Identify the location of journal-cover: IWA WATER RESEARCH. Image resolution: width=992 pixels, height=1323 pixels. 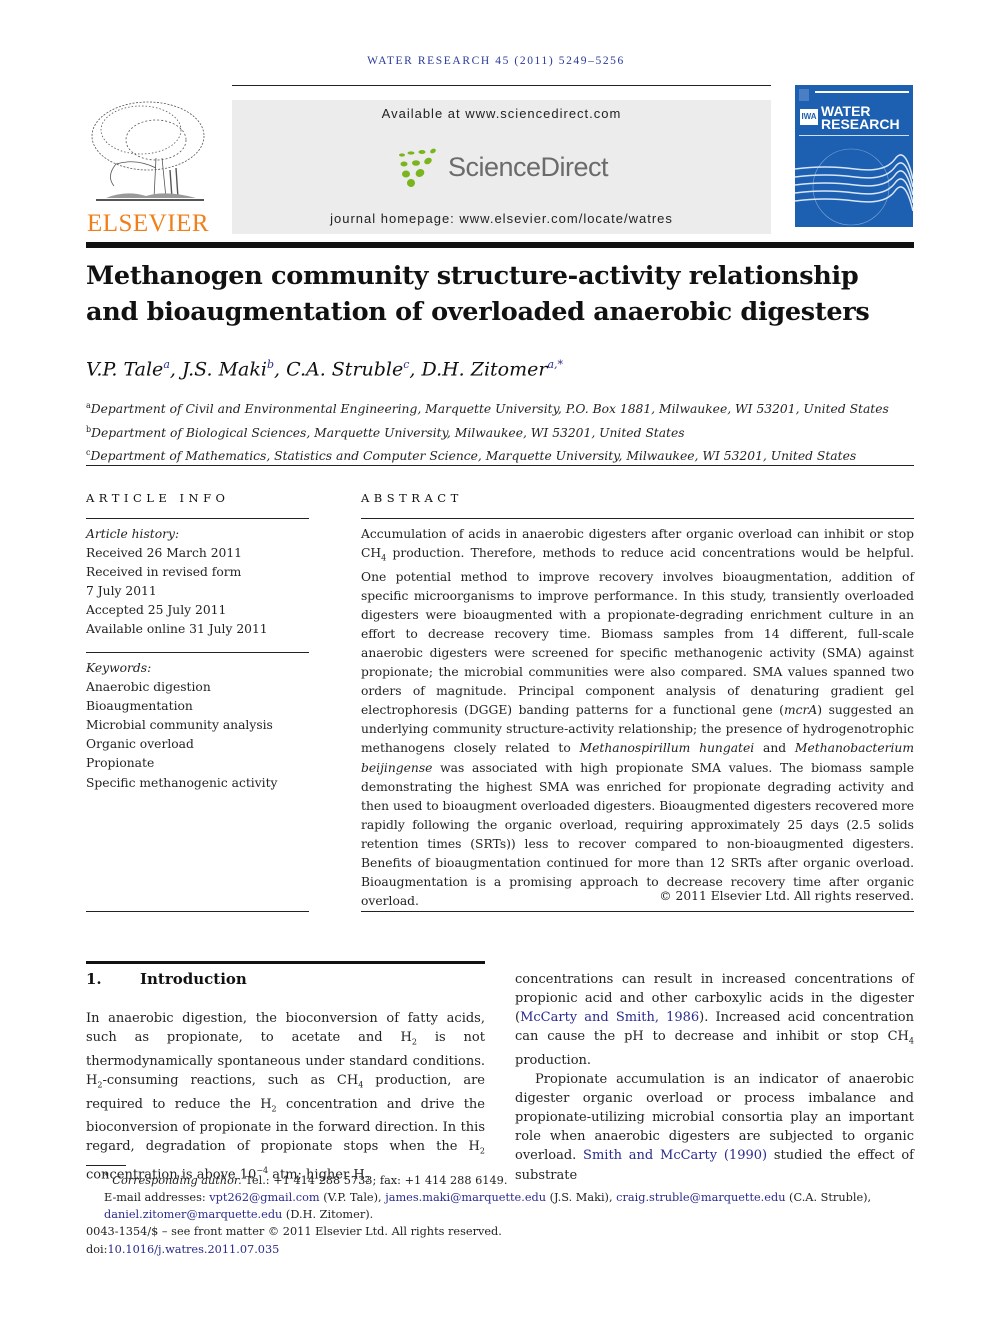
(854, 159).